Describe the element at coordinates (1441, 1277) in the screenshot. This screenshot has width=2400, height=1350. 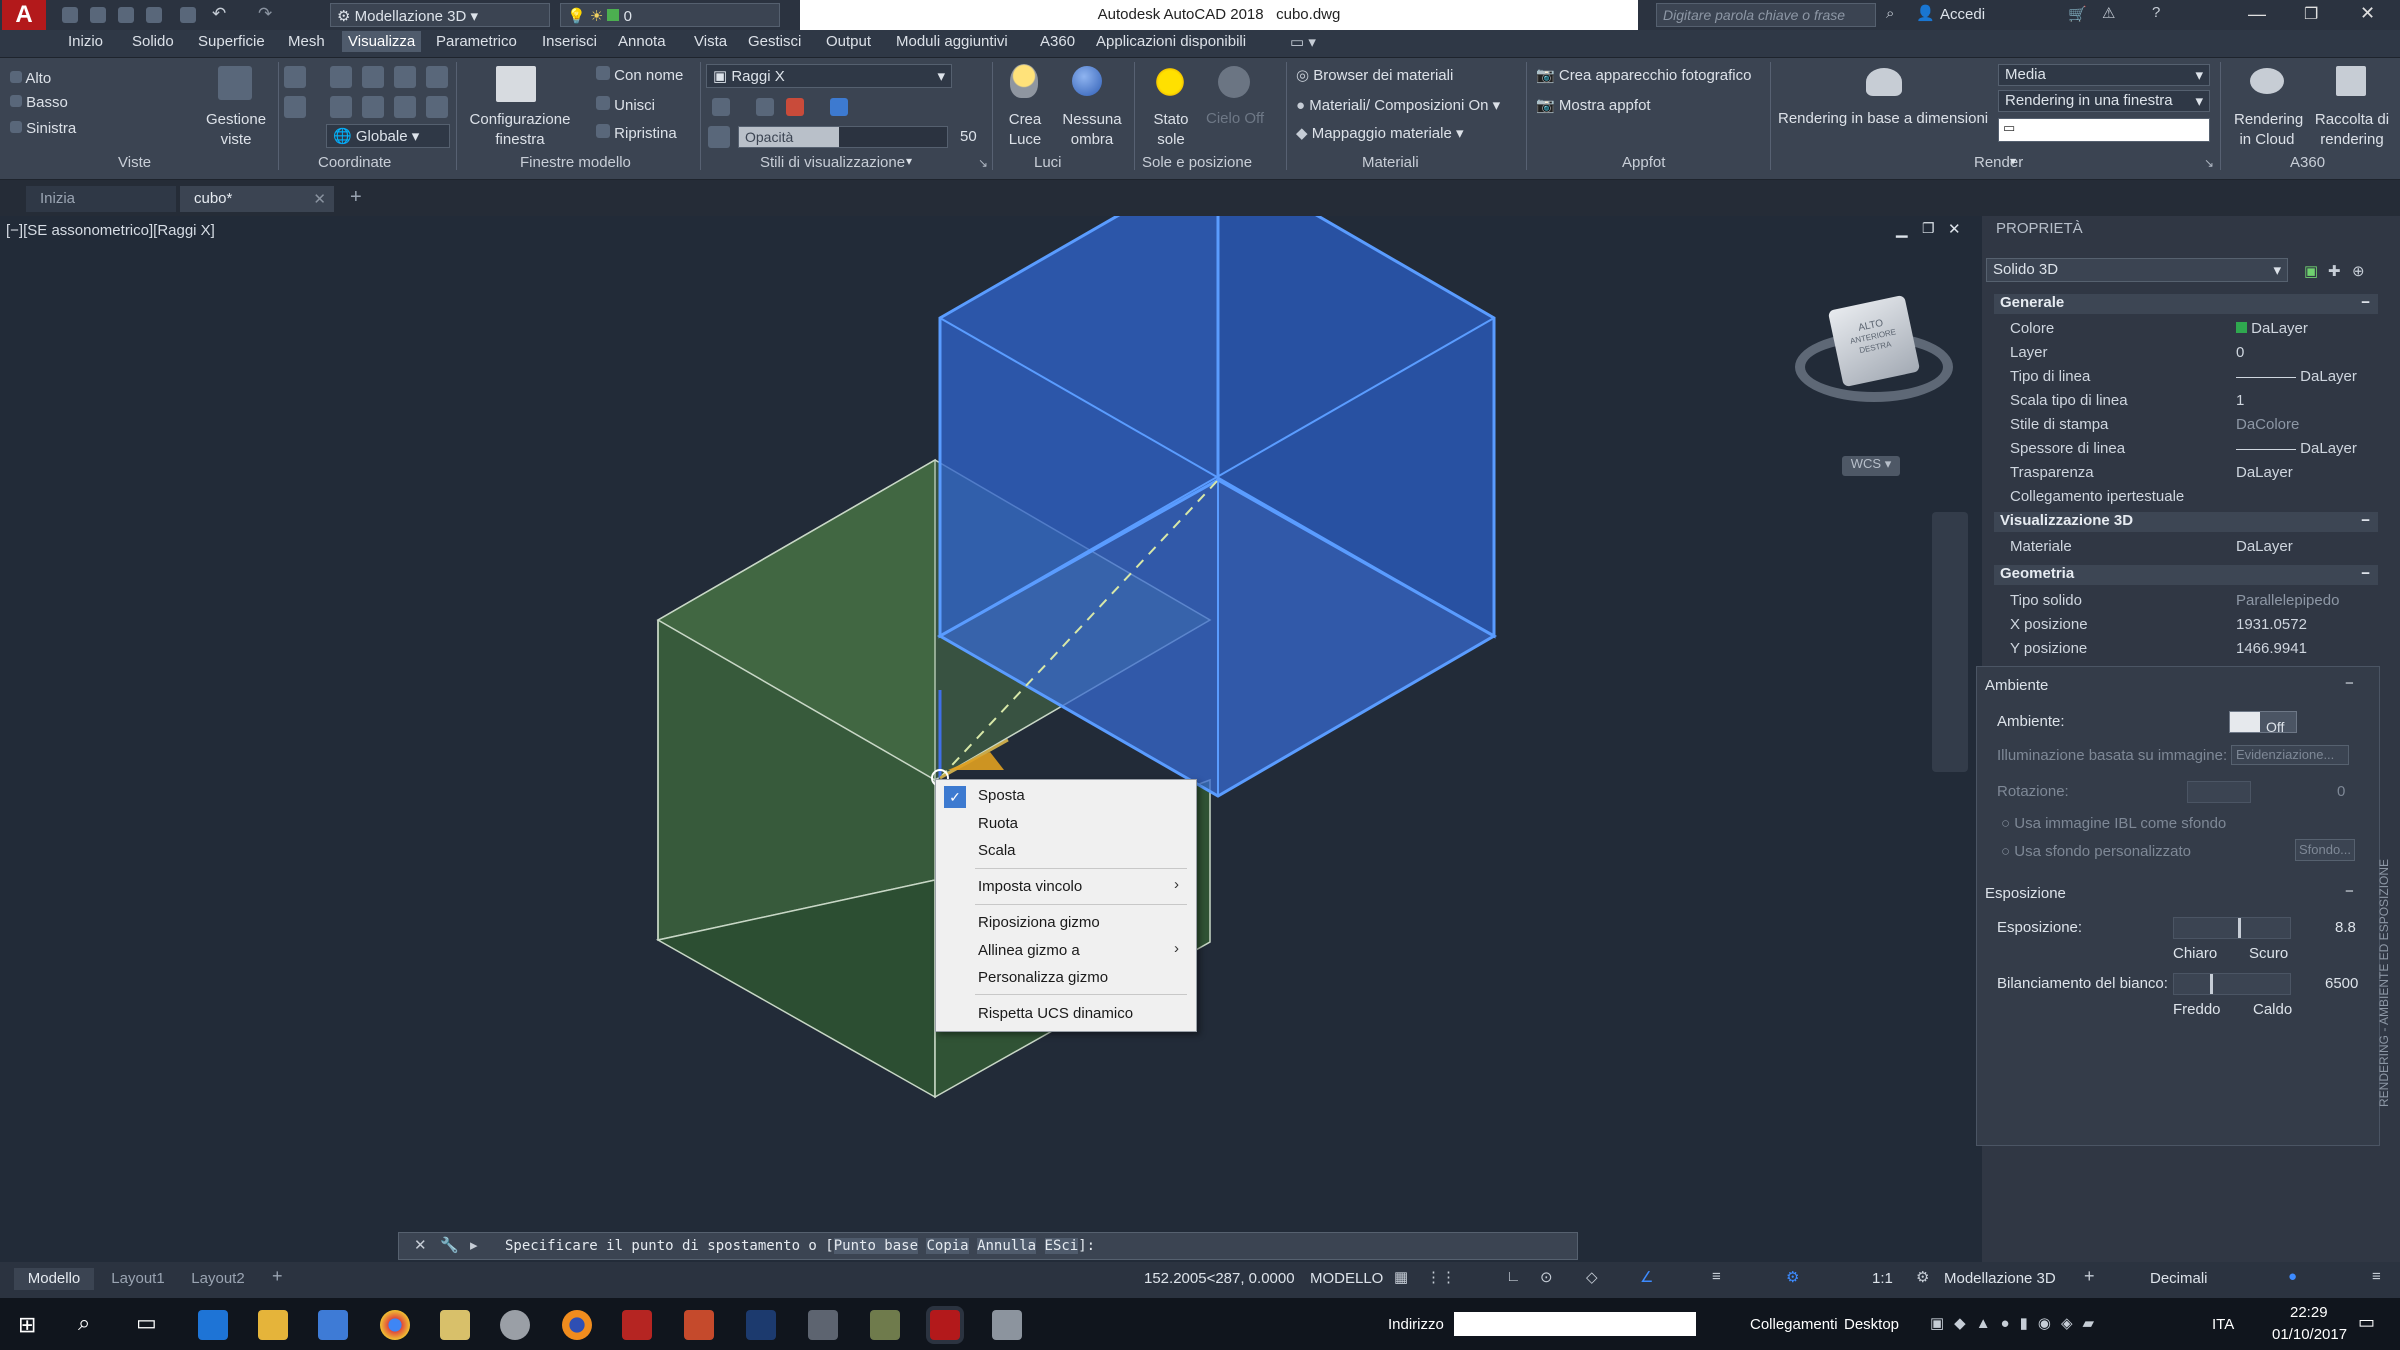
I see `snap-icon: ⋮⋮` at that location.